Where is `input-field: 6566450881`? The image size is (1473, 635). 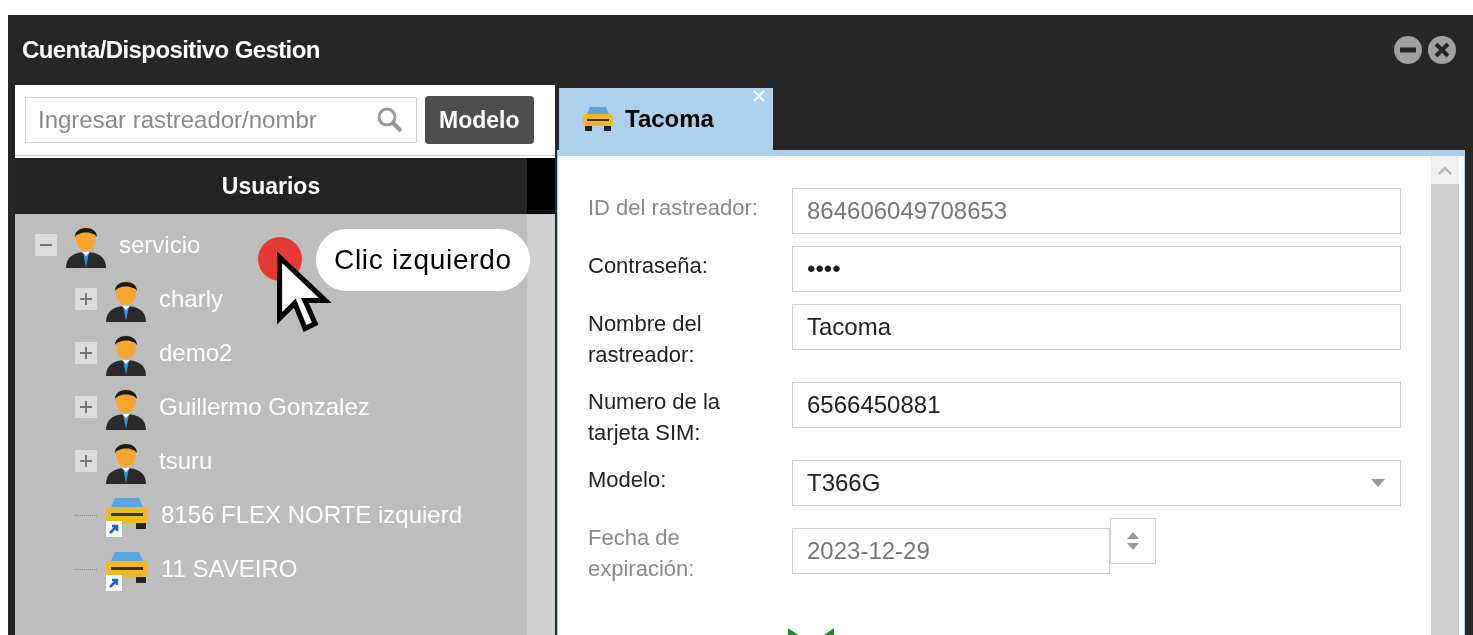
input-field: 6566450881 is located at coordinates (1096, 405).